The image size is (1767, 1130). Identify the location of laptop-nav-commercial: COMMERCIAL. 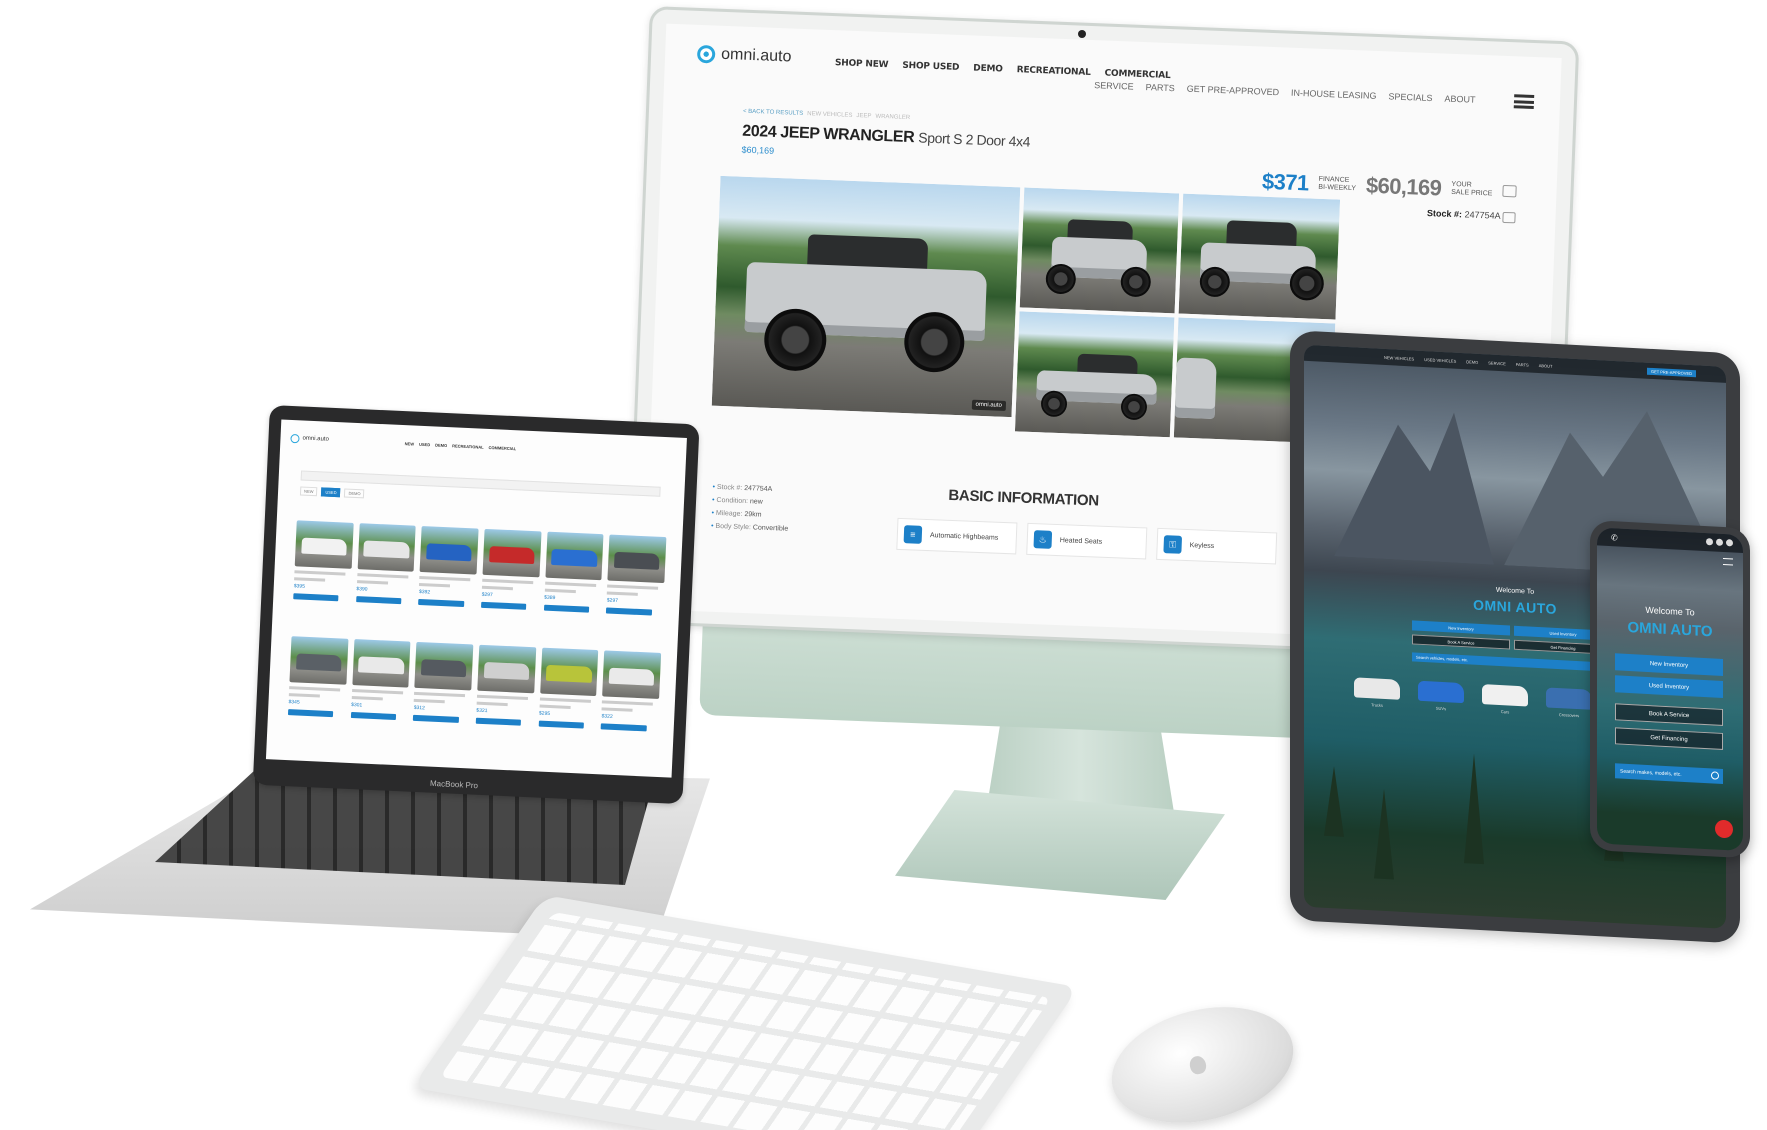
(503, 447).